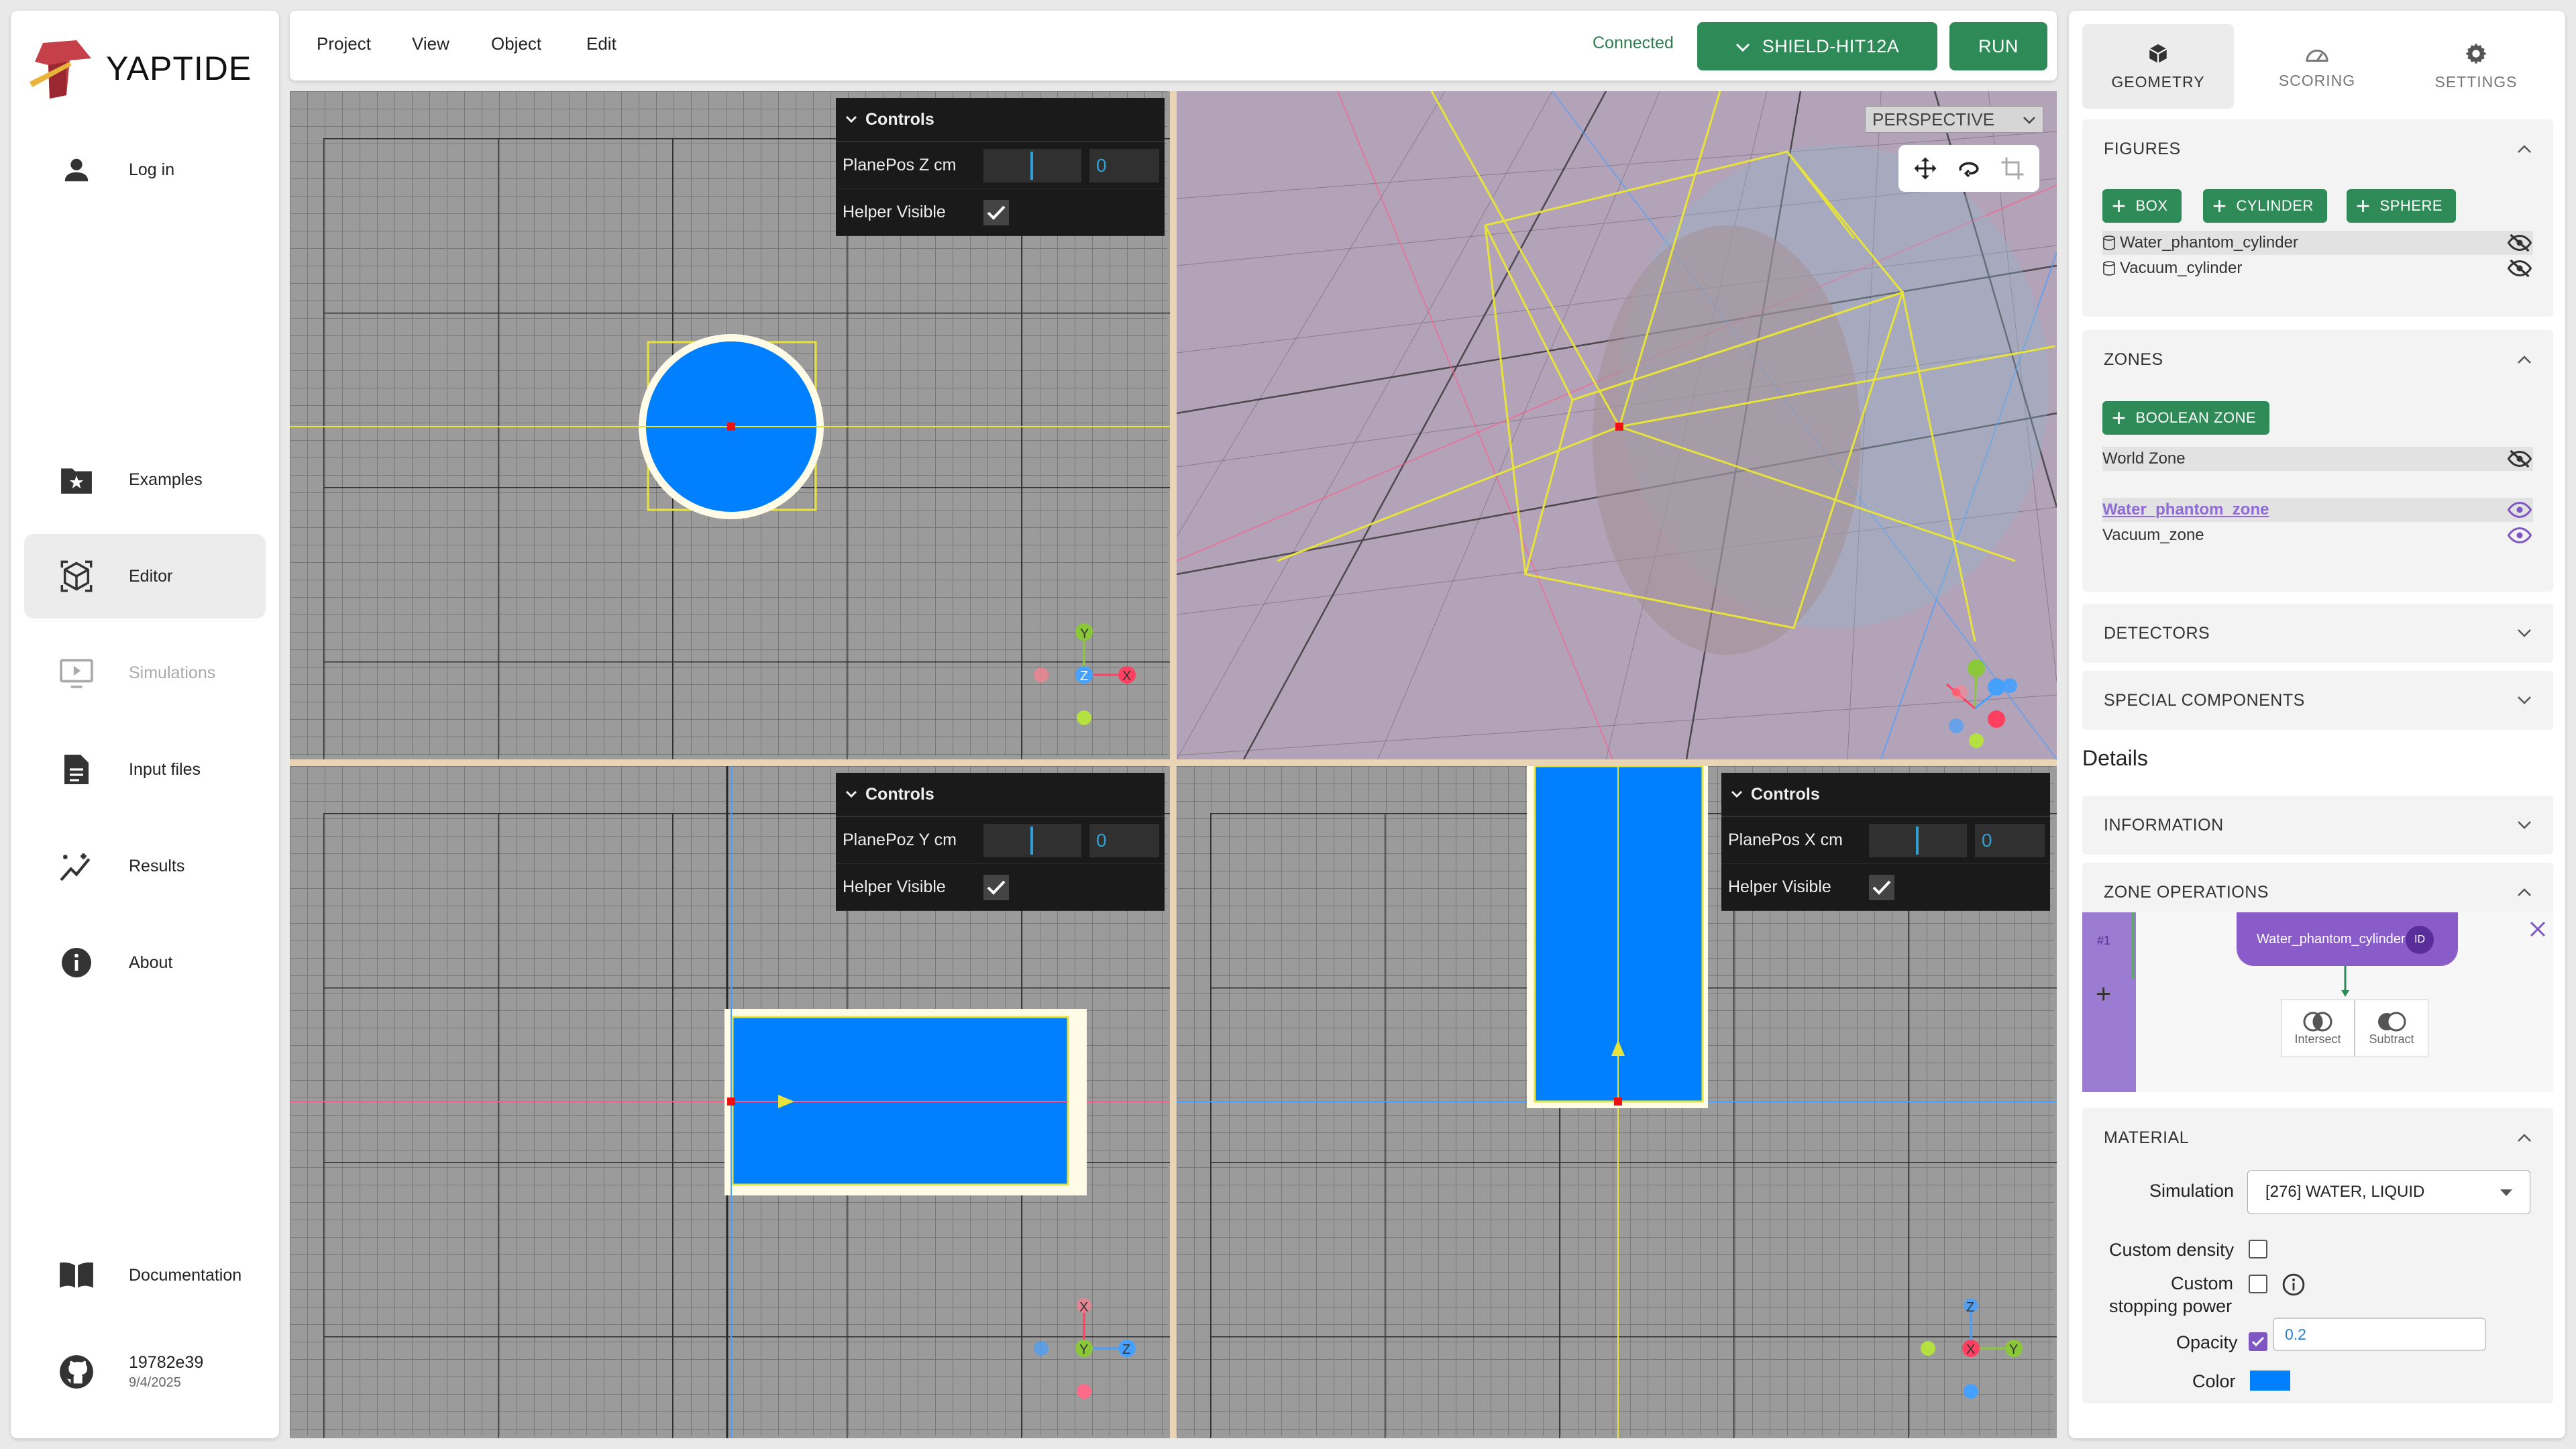 Image resolution: width=2576 pixels, height=1449 pixels. What do you see at coordinates (344, 44) in the screenshot?
I see `menu-project: Project` at bounding box center [344, 44].